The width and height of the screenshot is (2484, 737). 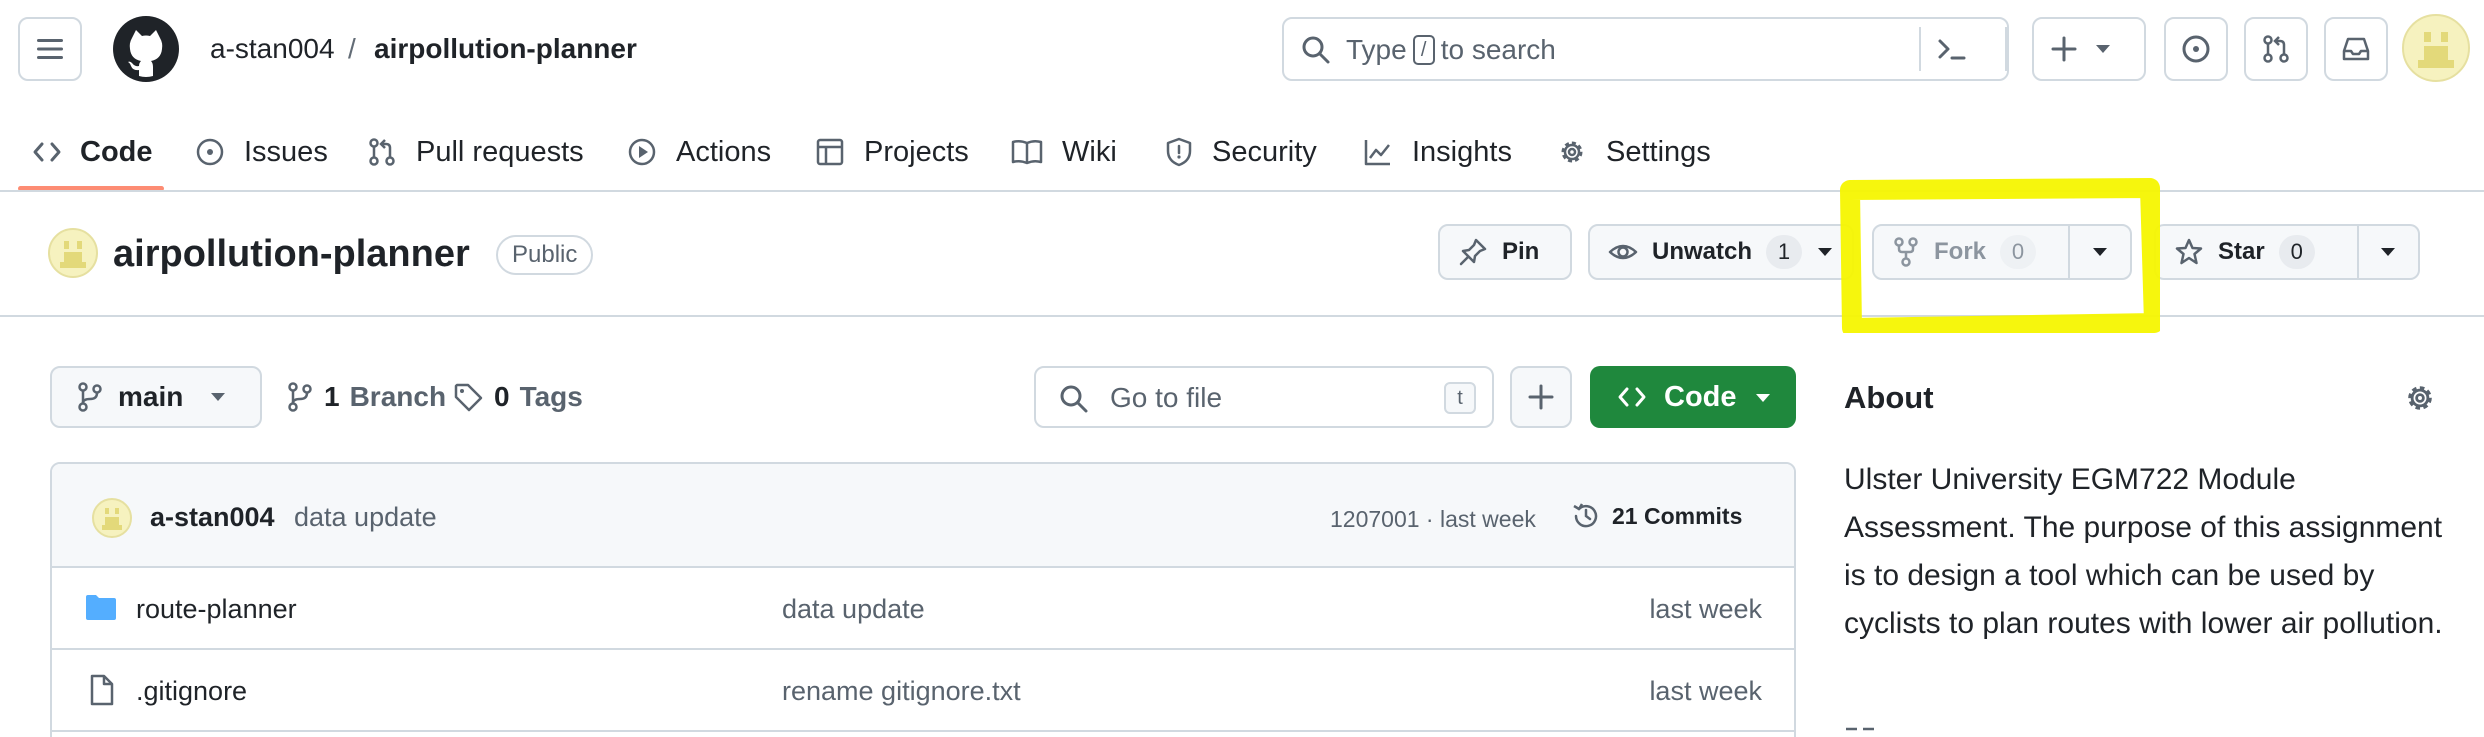 I want to click on go-to-file-input: Go to file t, so click(x=1264, y=397).